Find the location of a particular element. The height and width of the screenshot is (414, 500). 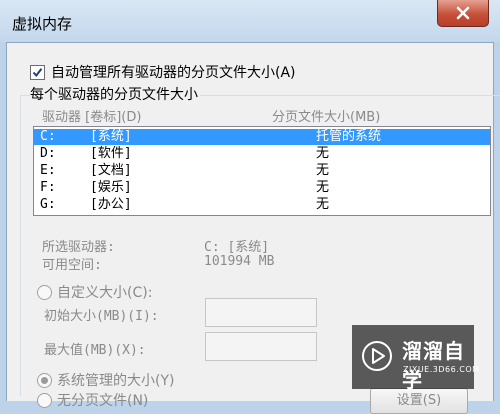

watermark-logo: 溜溜自学 ZIXUE.3D66.COM is located at coordinates (415, 358).